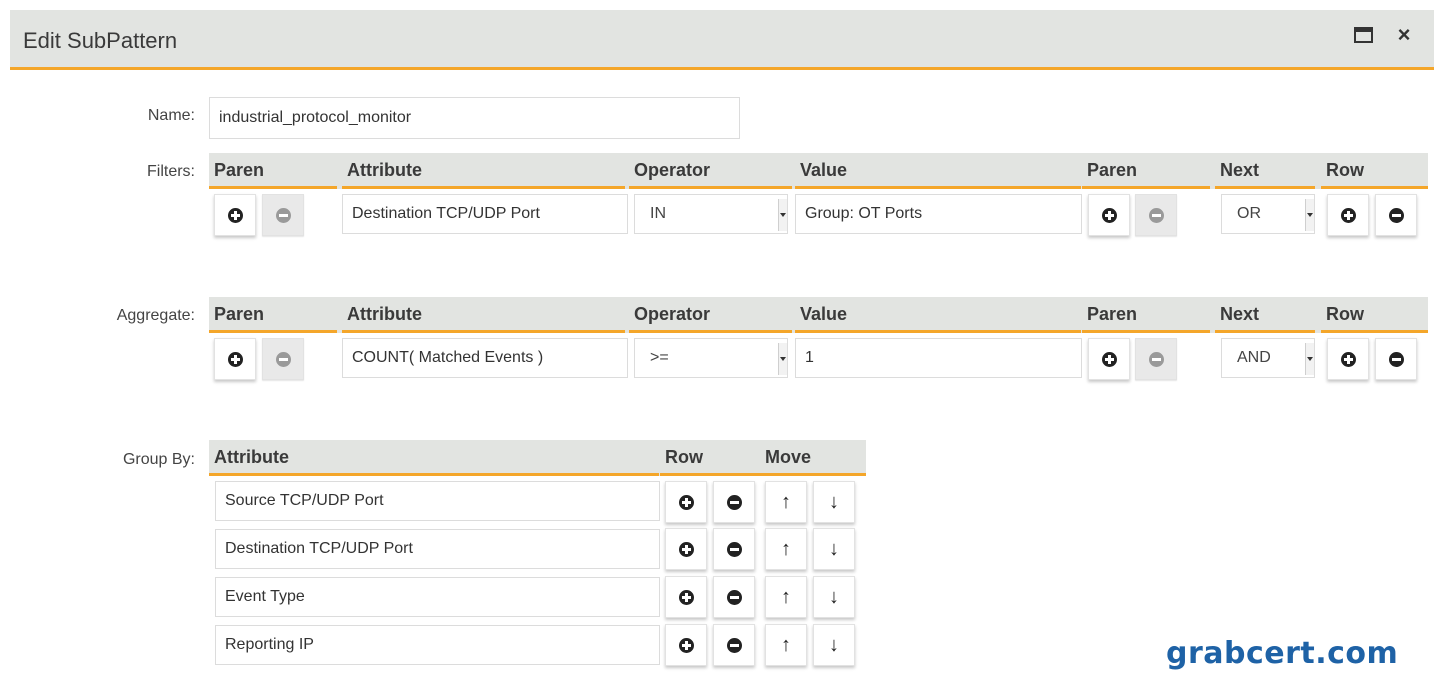 This screenshot has width=1438, height=678. Describe the element at coordinates (1265, 315) in the screenshot. I see `aggregate-header-next: Next` at that location.